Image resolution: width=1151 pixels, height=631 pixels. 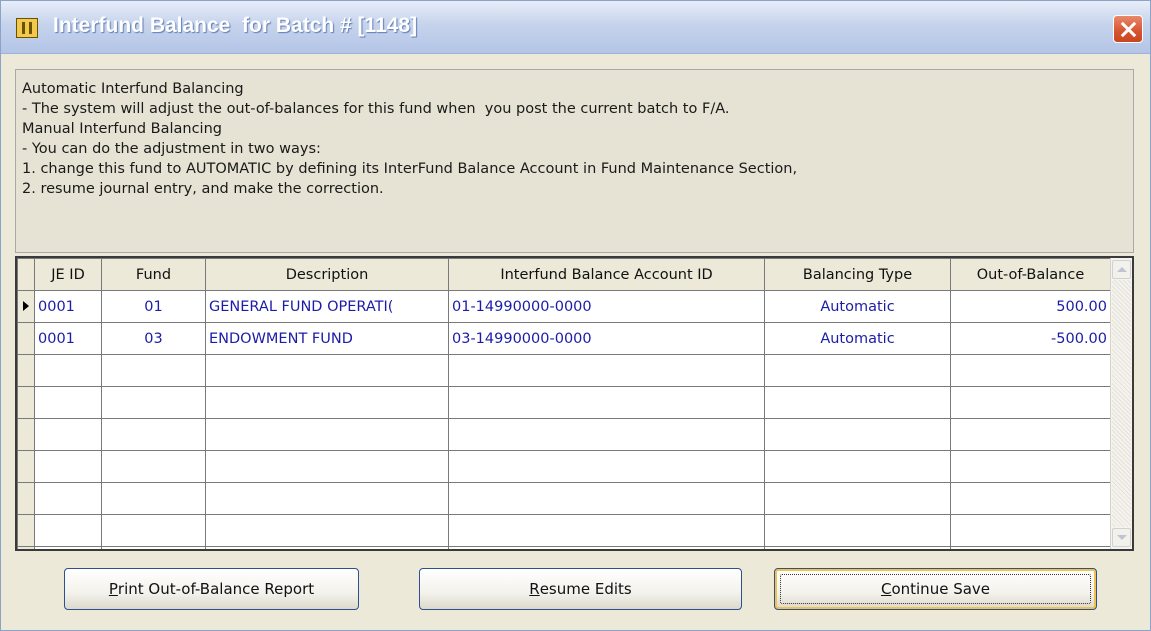 What do you see at coordinates (26, 274) in the screenshot?
I see `row-selector-header` at bounding box center [26, 274].